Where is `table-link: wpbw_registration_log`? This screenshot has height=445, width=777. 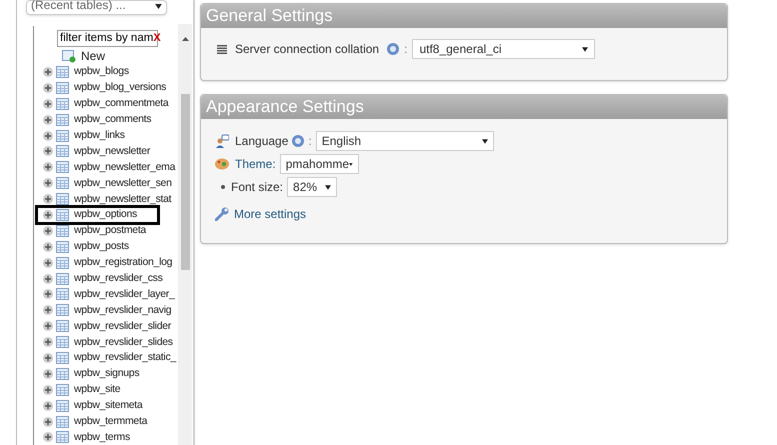 table-link: wpbw_registration_log is located at coordinates (123, 263).